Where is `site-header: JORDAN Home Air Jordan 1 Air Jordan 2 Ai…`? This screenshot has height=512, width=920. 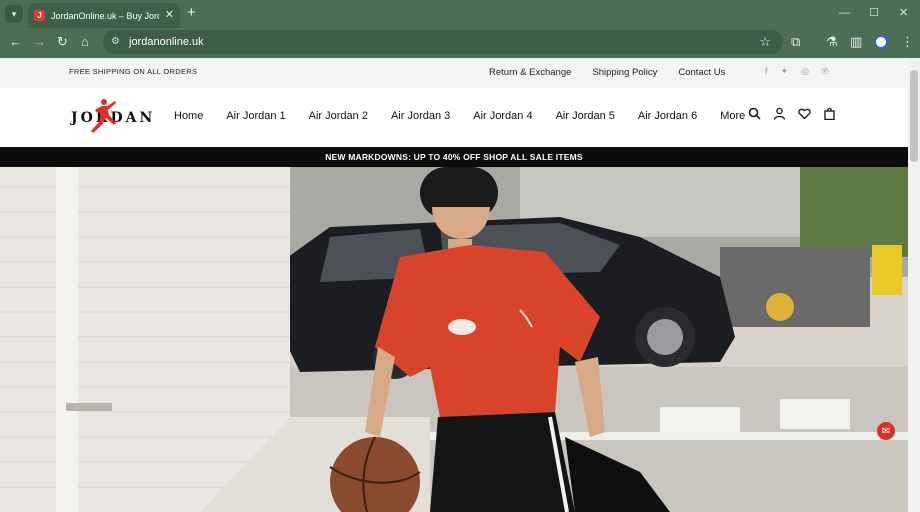 site-header: JORDAN Home Air Jordan 1 Air Jordan 2 Ai… is located at coordinates (454, 117).